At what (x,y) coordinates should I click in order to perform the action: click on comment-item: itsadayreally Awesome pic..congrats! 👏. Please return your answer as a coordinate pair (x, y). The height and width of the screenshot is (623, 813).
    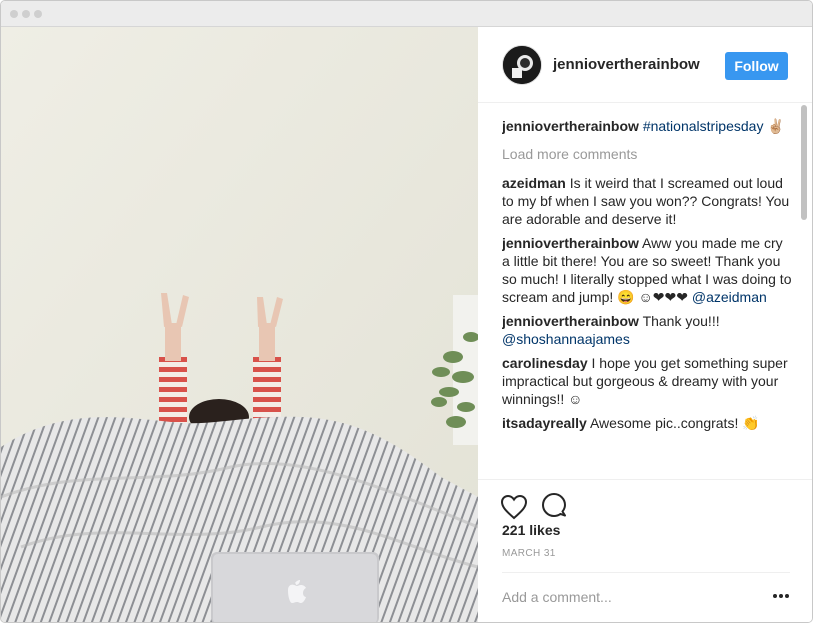
    Looking at the image, I should click on (647, 423).